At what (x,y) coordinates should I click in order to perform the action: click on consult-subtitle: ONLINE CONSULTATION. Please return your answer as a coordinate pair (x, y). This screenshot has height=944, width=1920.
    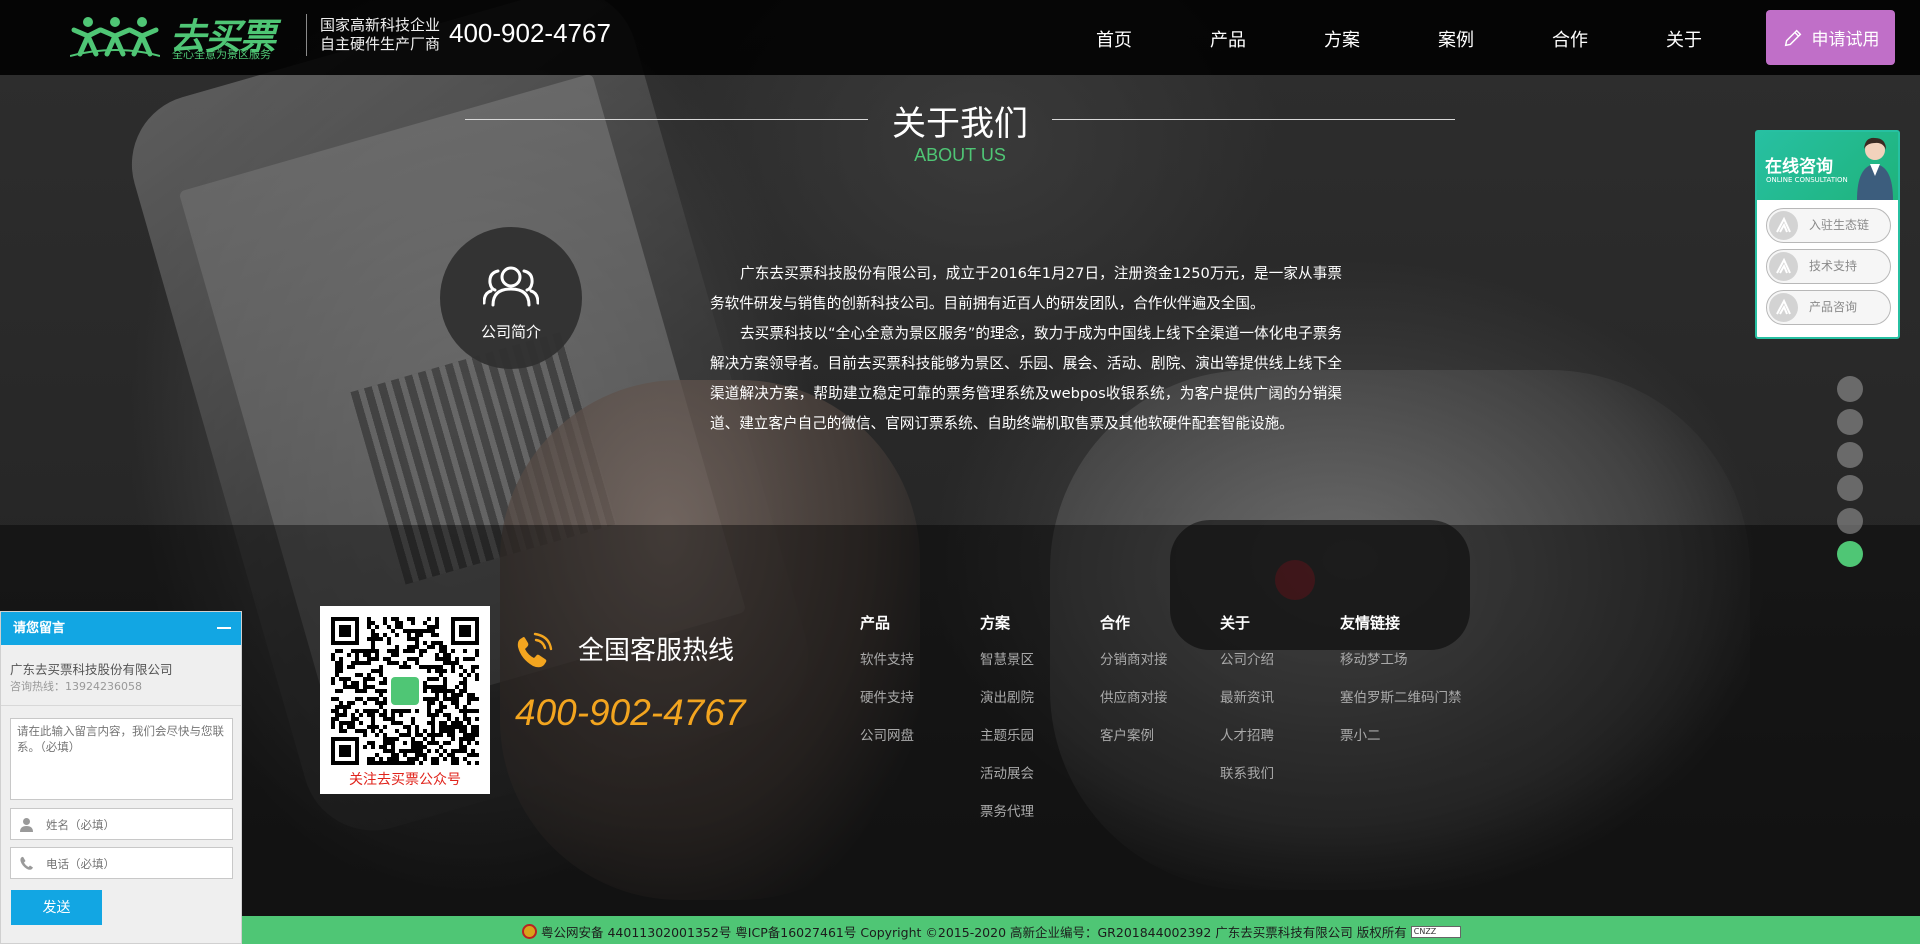
    Looking at the image, I should click on (1807, 180).